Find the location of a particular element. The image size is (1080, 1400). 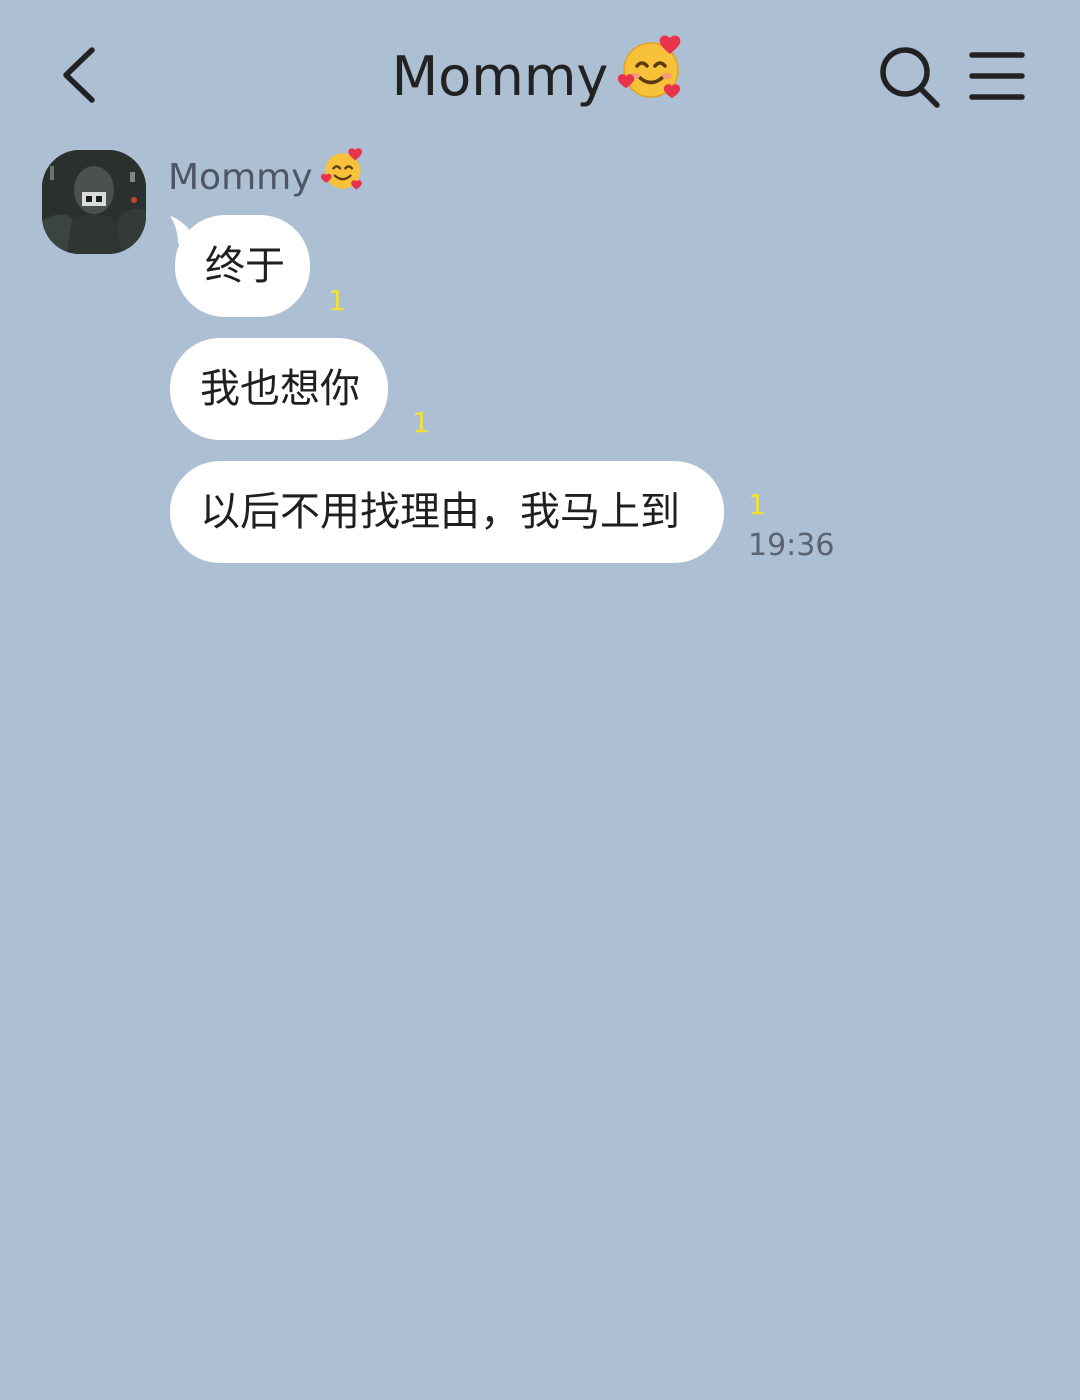

chat-header: Mommy is located at coordinates (540, 75).